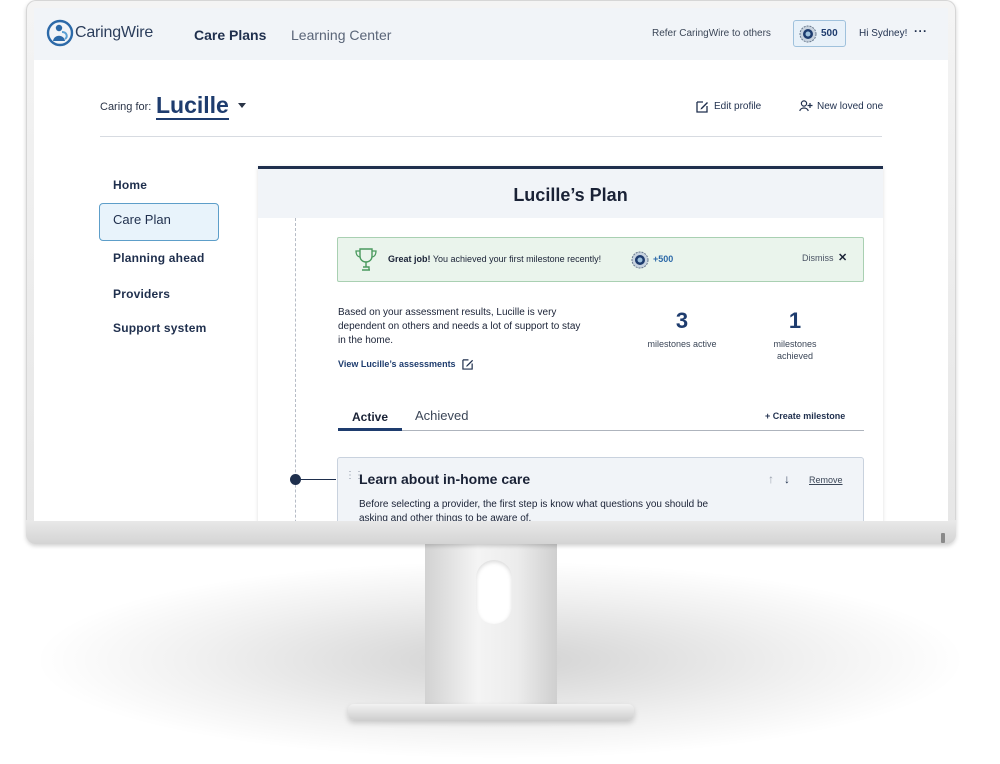 Image resolution: width=1000 pixels, height=764 pixels. I want to click on refer-link: Refer CaringWire to others, so click(711, 33).